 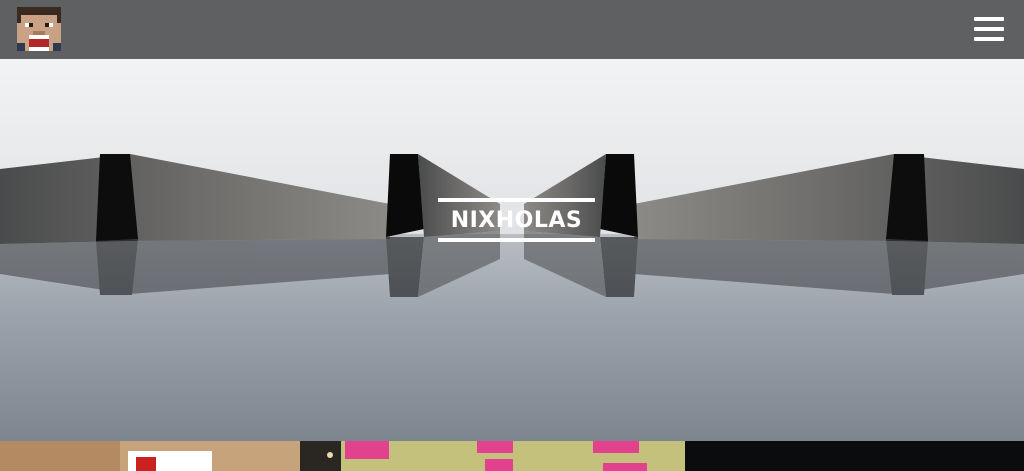 What do you see at coordinates (512, 29) in the screenshot?
I see `top-navigation-bar` at bounding box center [512, 29].